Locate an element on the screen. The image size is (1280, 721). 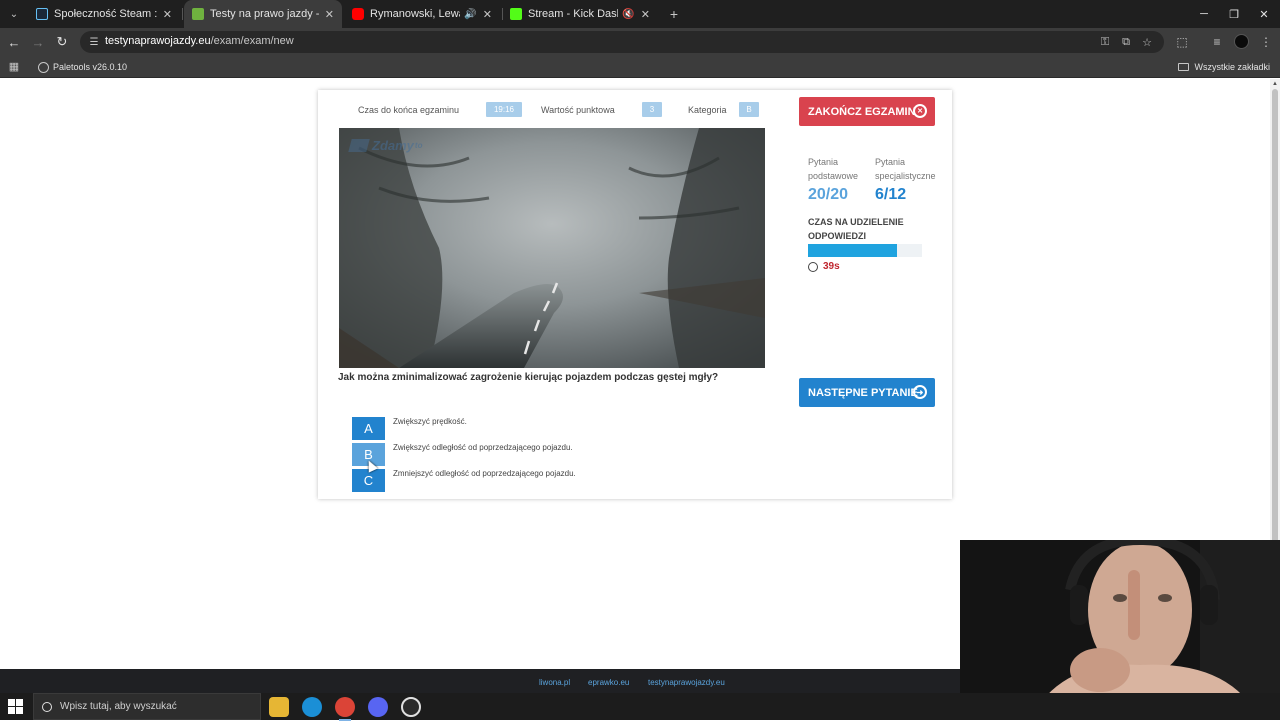
taskbar-search: Wpisz tutaj, aby wyszukać is located at coordinates (147, 706).